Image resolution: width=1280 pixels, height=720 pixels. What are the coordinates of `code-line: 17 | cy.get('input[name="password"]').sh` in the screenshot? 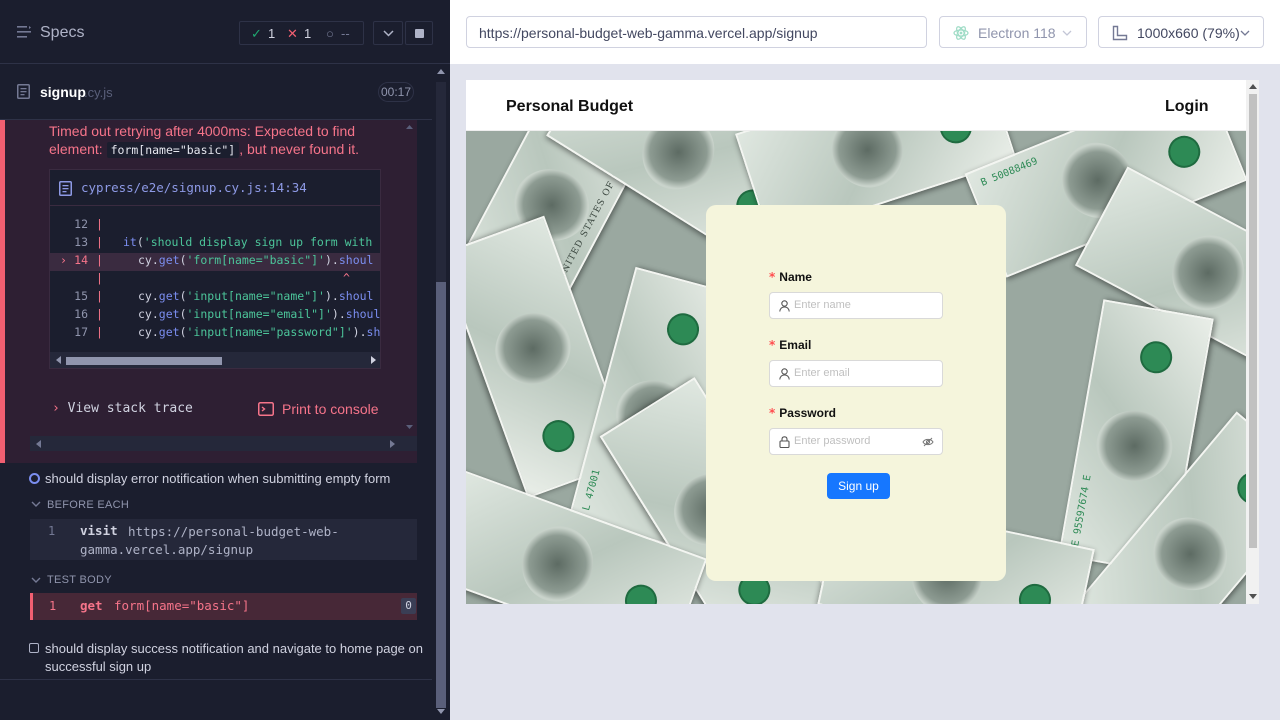 It's located at (215, 334).